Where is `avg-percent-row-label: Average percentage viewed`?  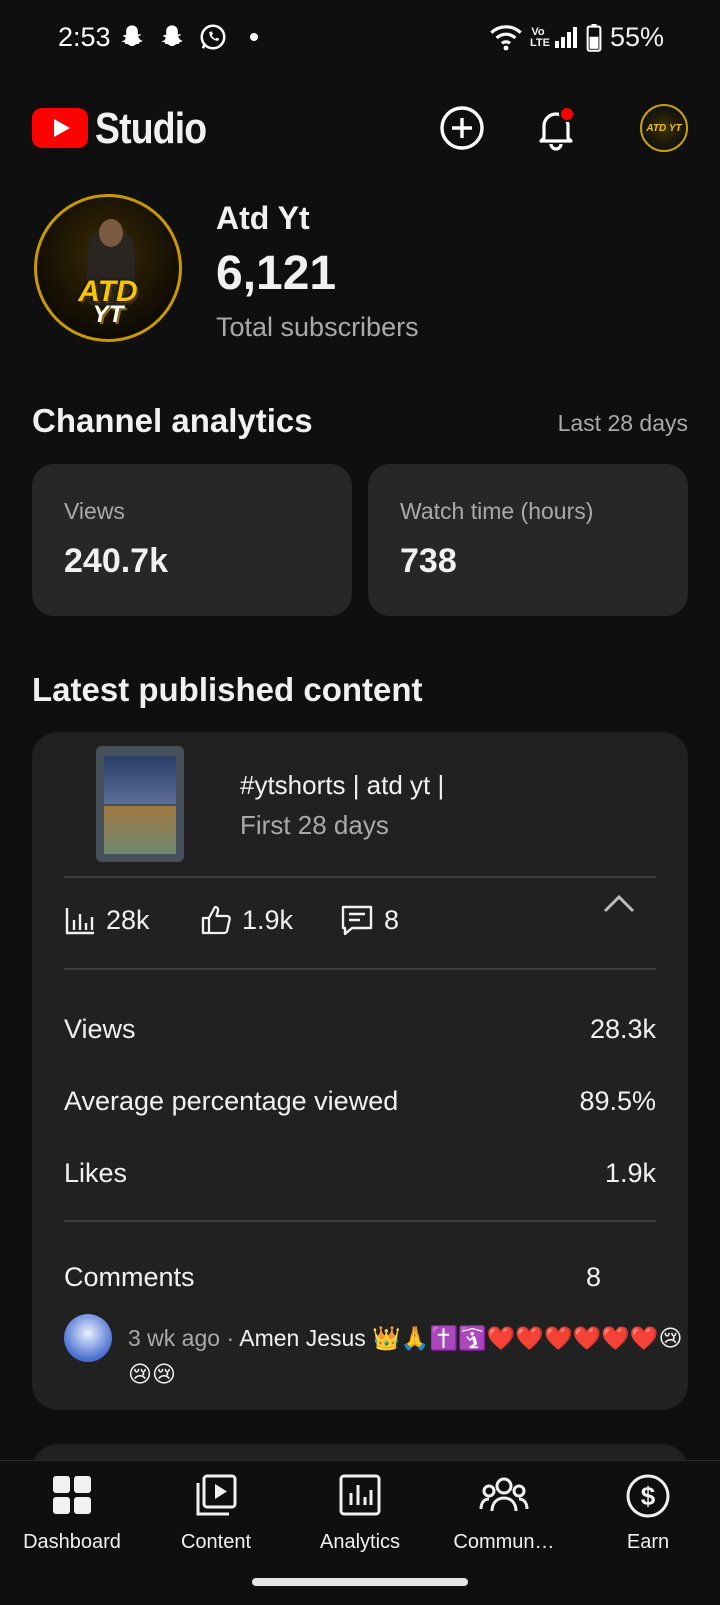 avg-percent-row-label: Average percentage viewed is located at coordinates (231, 1101).